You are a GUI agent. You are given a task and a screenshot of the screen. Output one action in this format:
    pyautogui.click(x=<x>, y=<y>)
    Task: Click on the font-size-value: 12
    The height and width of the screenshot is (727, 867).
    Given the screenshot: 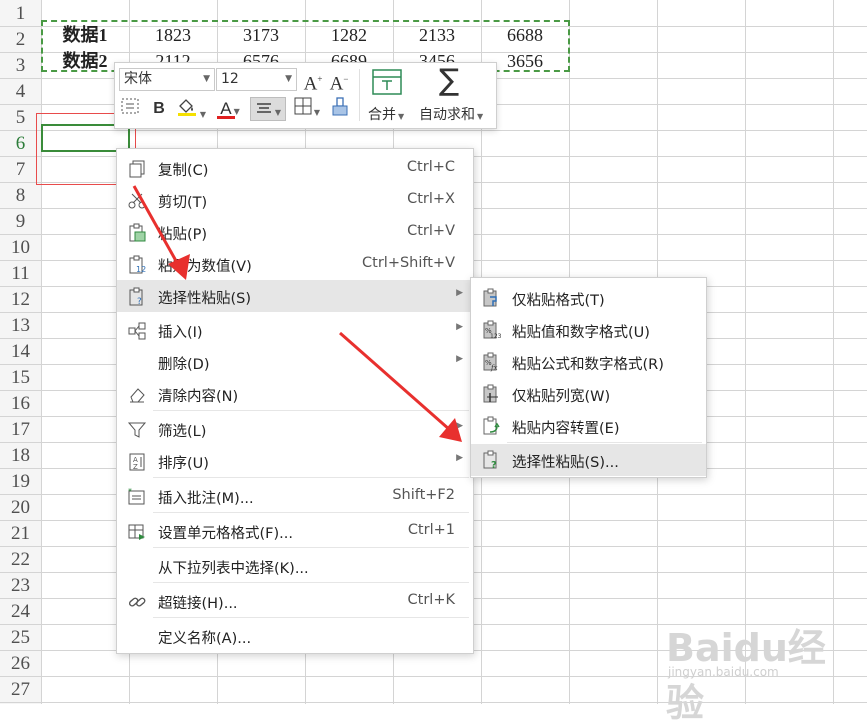 What is the action you would take?
    pyautogui.click(x=230, y=79)
    